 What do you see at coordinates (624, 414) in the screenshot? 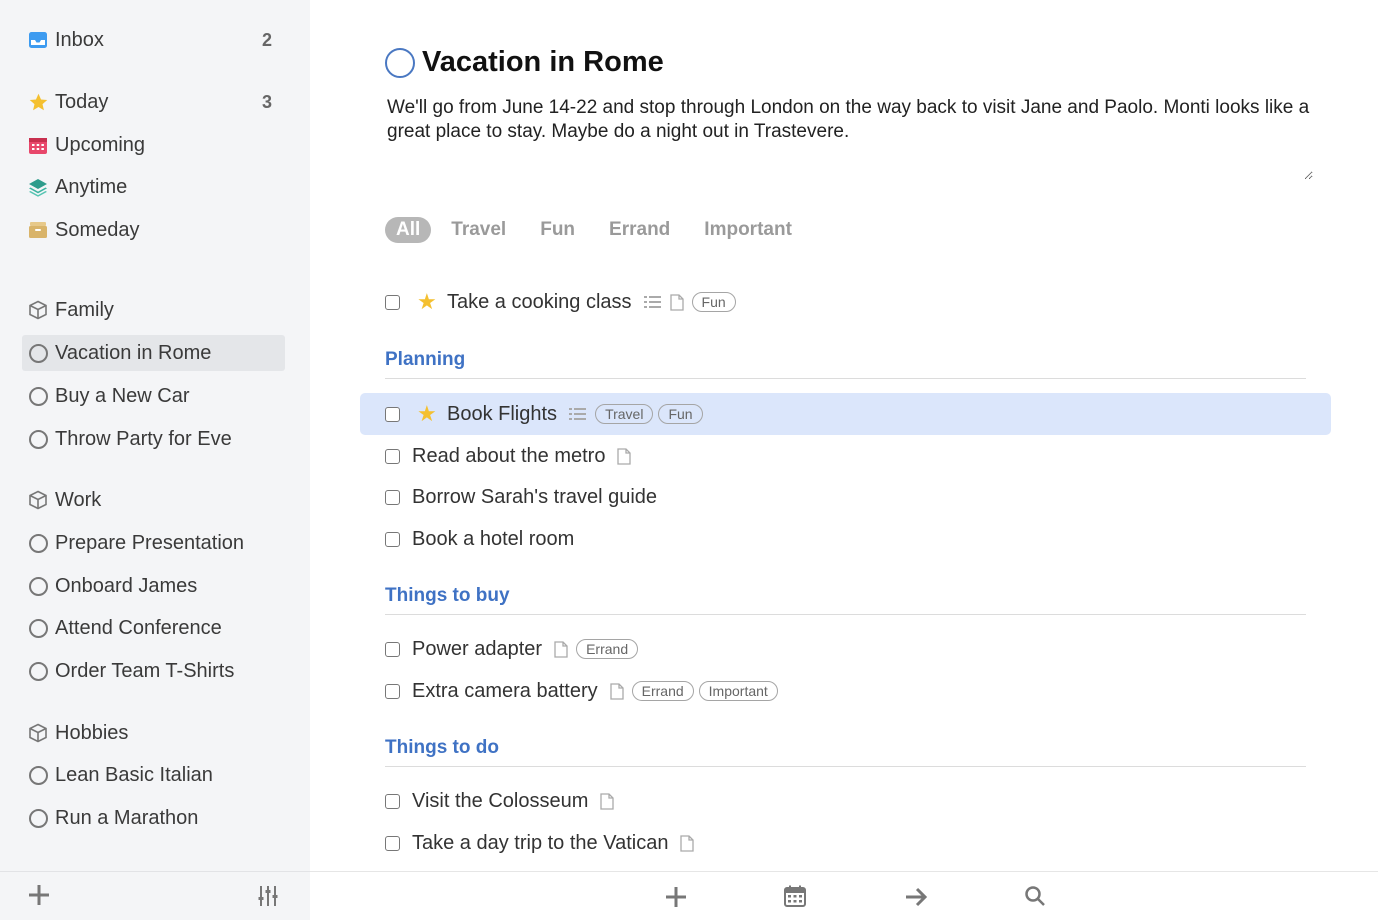
I see `tag-travel: Travel` at bounding box center [624, 414].